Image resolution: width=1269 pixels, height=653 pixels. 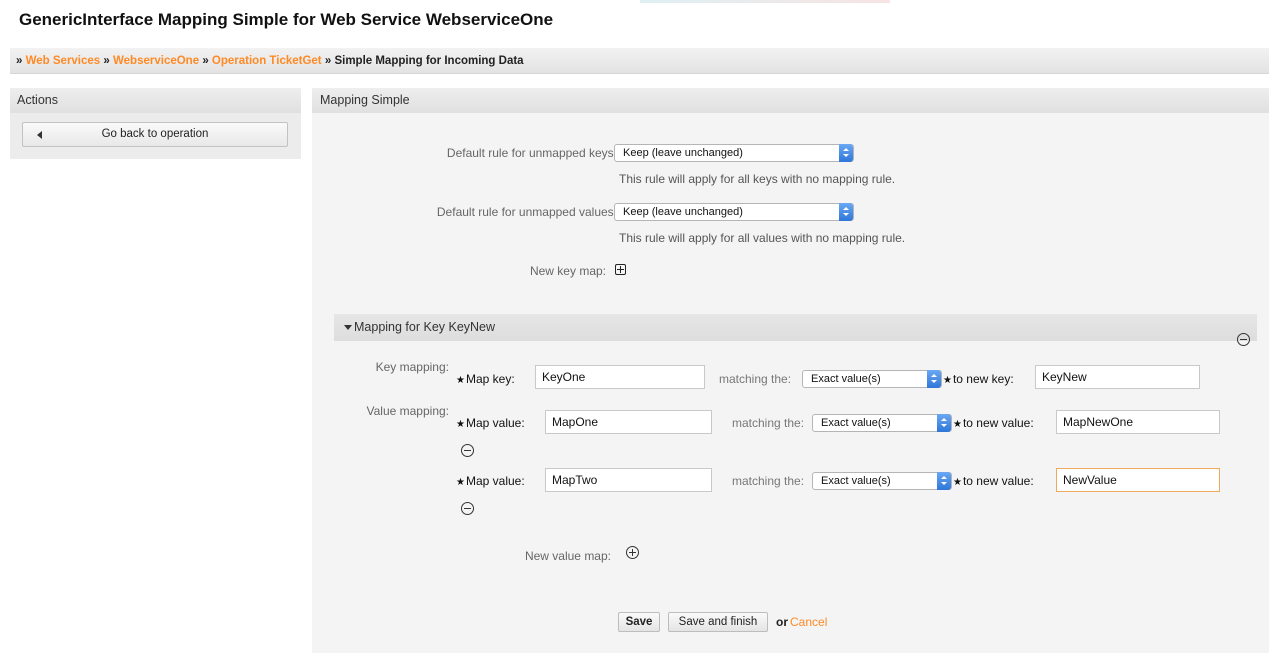 I want to click on add-key-map-icon, so click(x=620, y=269).